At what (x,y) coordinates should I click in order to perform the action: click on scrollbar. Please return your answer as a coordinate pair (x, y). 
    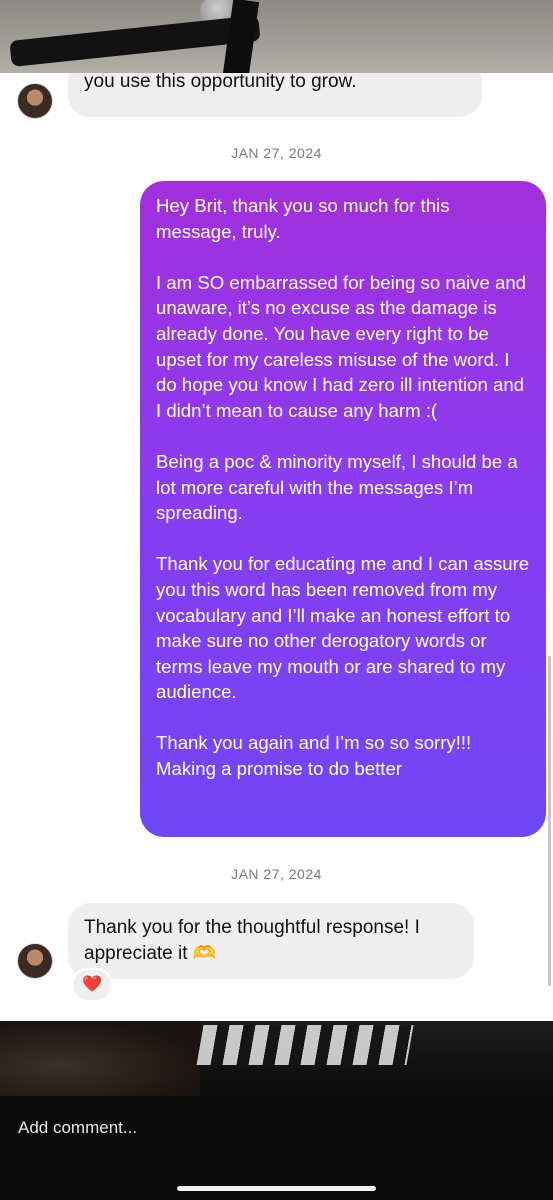
    Looking at the image, I should click on (549, 821).